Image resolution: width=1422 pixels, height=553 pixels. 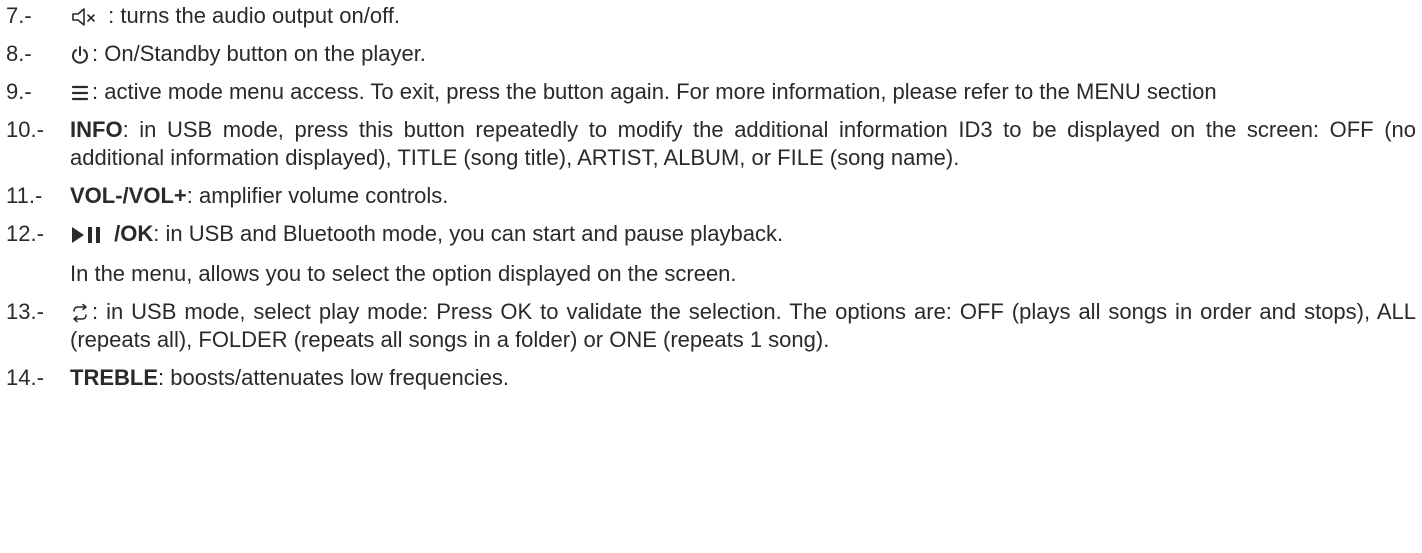 What do you see at coordinates (80, 93) in the screenshot?
I see `menu-icon` at bounding box center [80, 93].